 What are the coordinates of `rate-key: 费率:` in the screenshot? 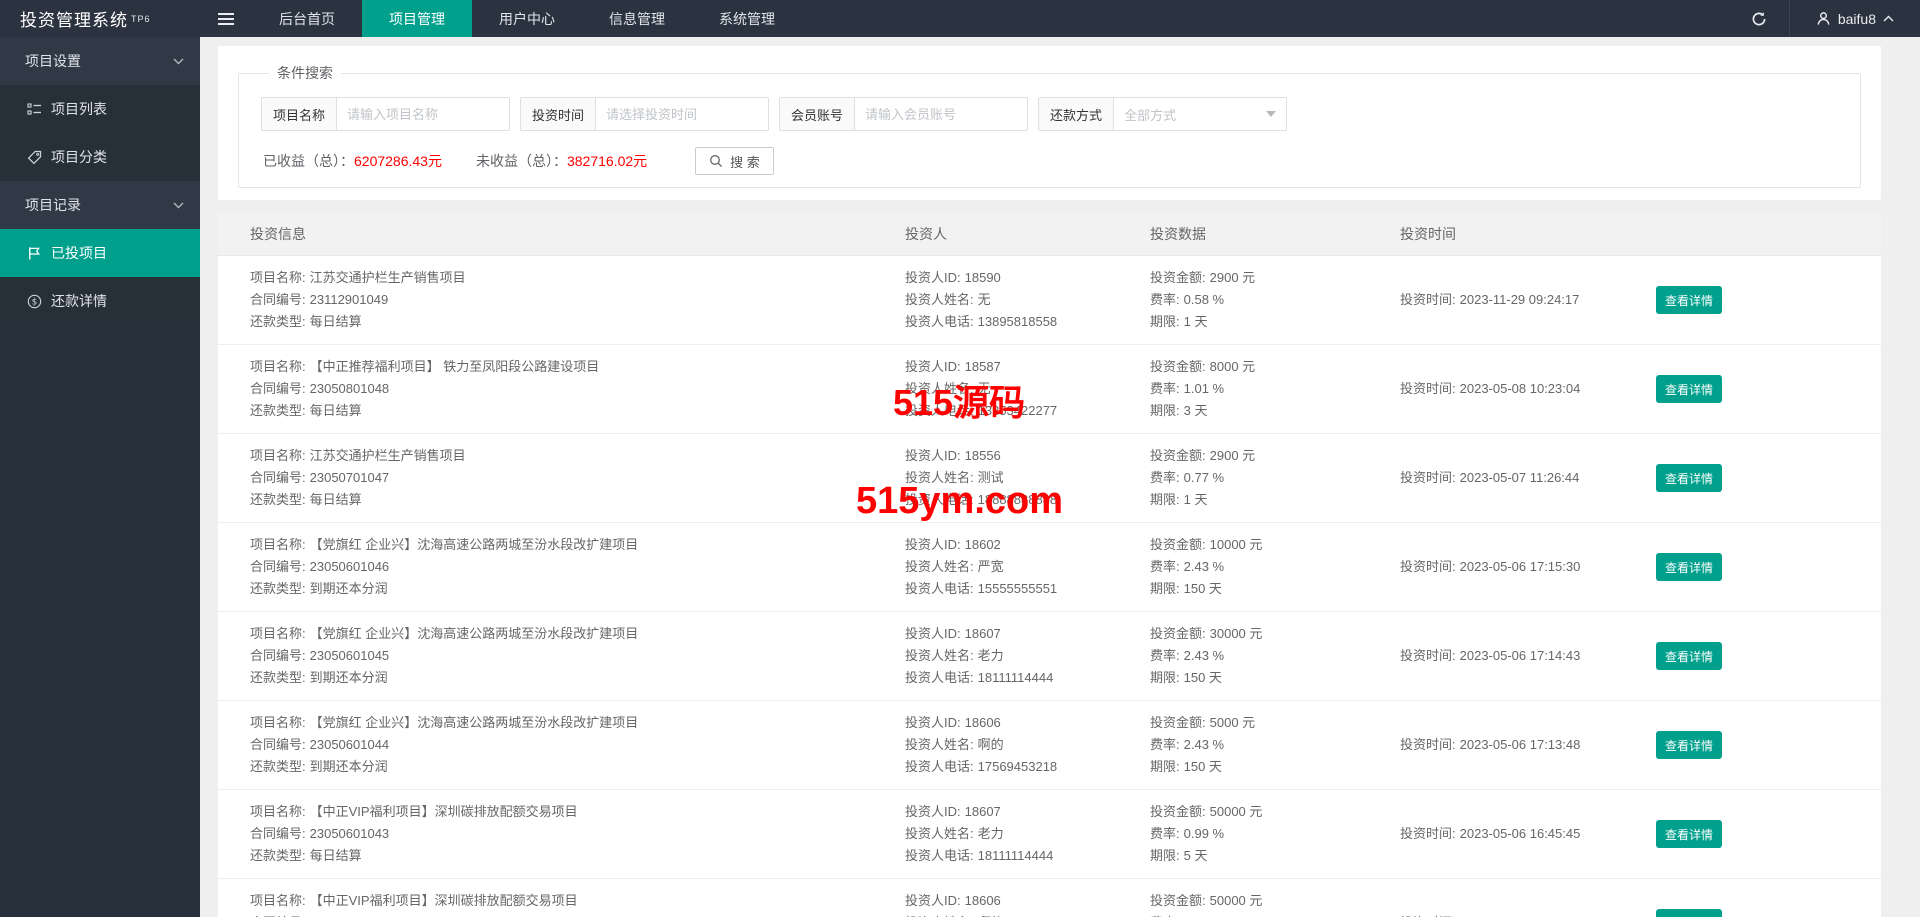 It's located at (1165, 299).